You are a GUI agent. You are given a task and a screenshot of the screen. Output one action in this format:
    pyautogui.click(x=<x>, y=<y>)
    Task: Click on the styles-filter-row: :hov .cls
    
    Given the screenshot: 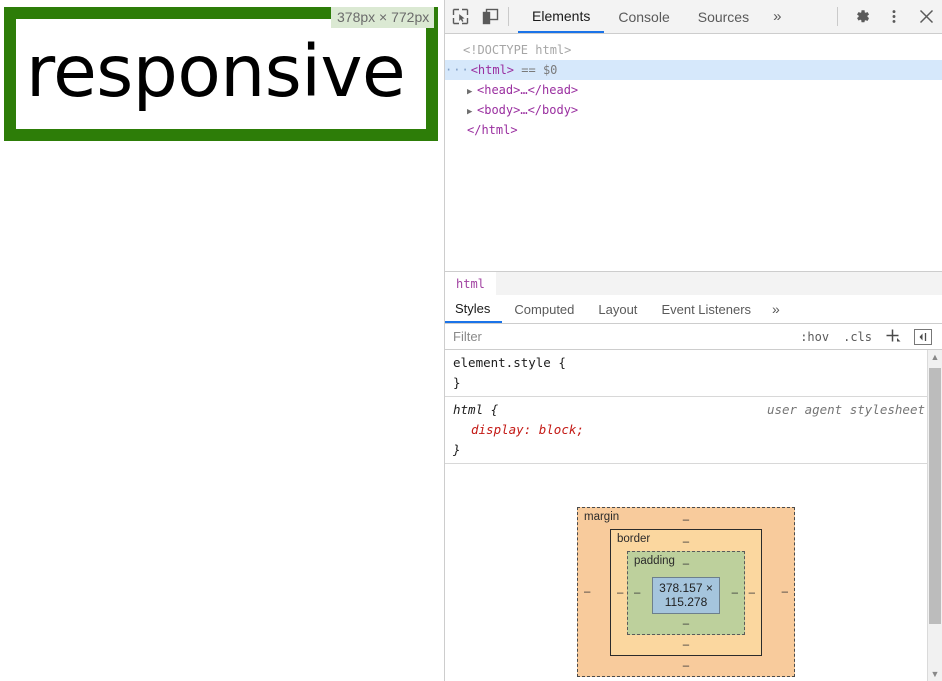 What is the action you would take?
    pyautogui.click(x=693, y=337)
    